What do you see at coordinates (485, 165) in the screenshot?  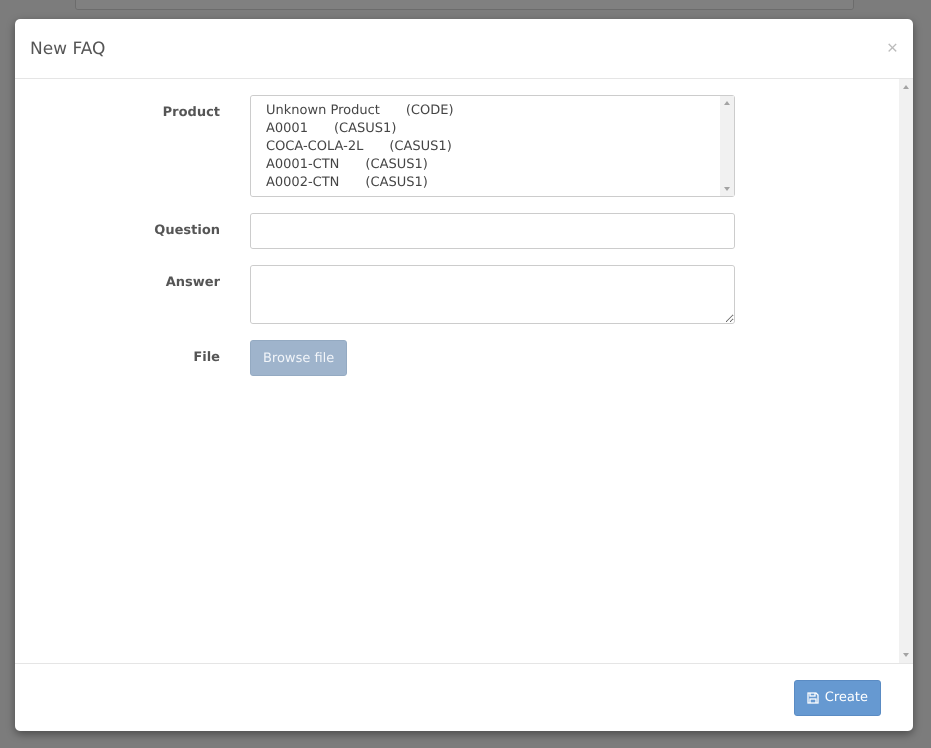 I see `product-option: A0001-CTN (CASUS1)` at bounding box center [485, 165].